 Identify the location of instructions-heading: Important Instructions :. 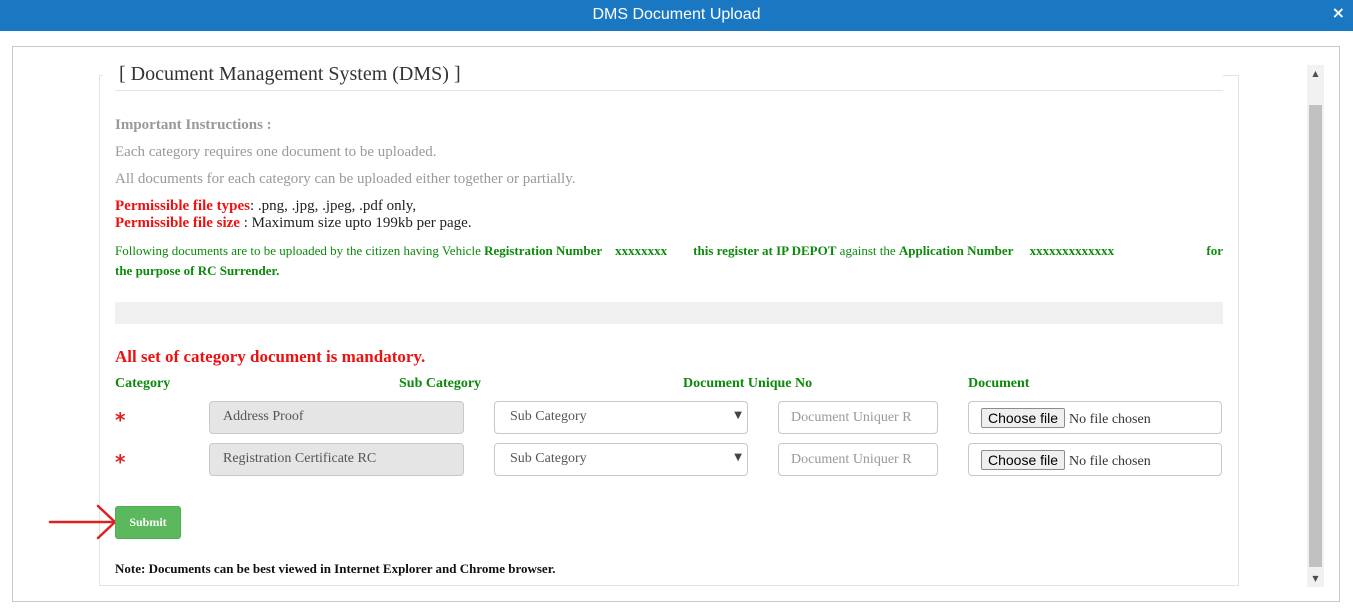
(193, 125).